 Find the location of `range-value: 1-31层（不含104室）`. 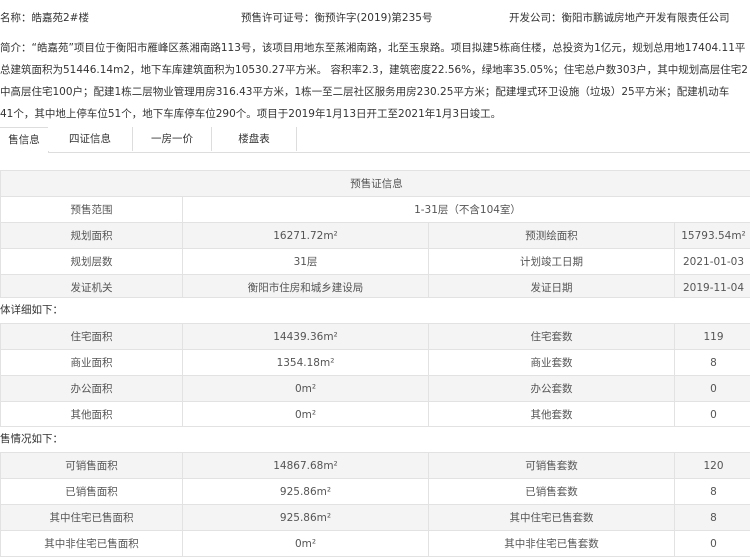

range-value: 1-31层（不含104室） is located at coordinates (466, 209).